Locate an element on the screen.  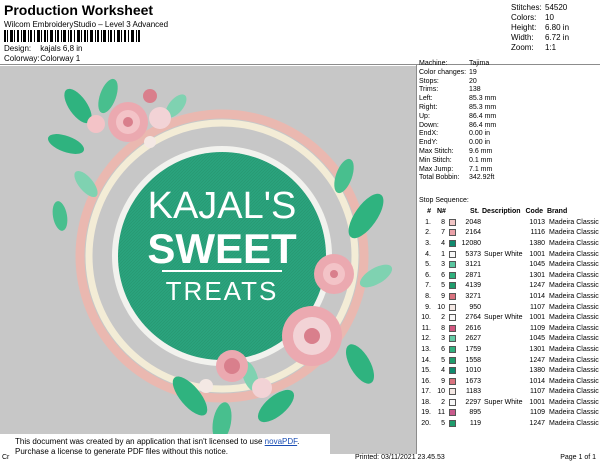
stop-needle: 5 is located at coordinates (443, 424).